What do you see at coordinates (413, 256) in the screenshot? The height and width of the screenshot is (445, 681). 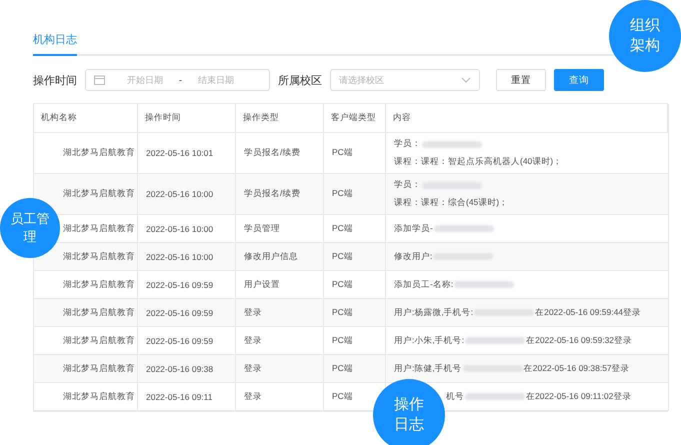 I see `table-cell: 修改用户:` at bounding box center [413, 256].